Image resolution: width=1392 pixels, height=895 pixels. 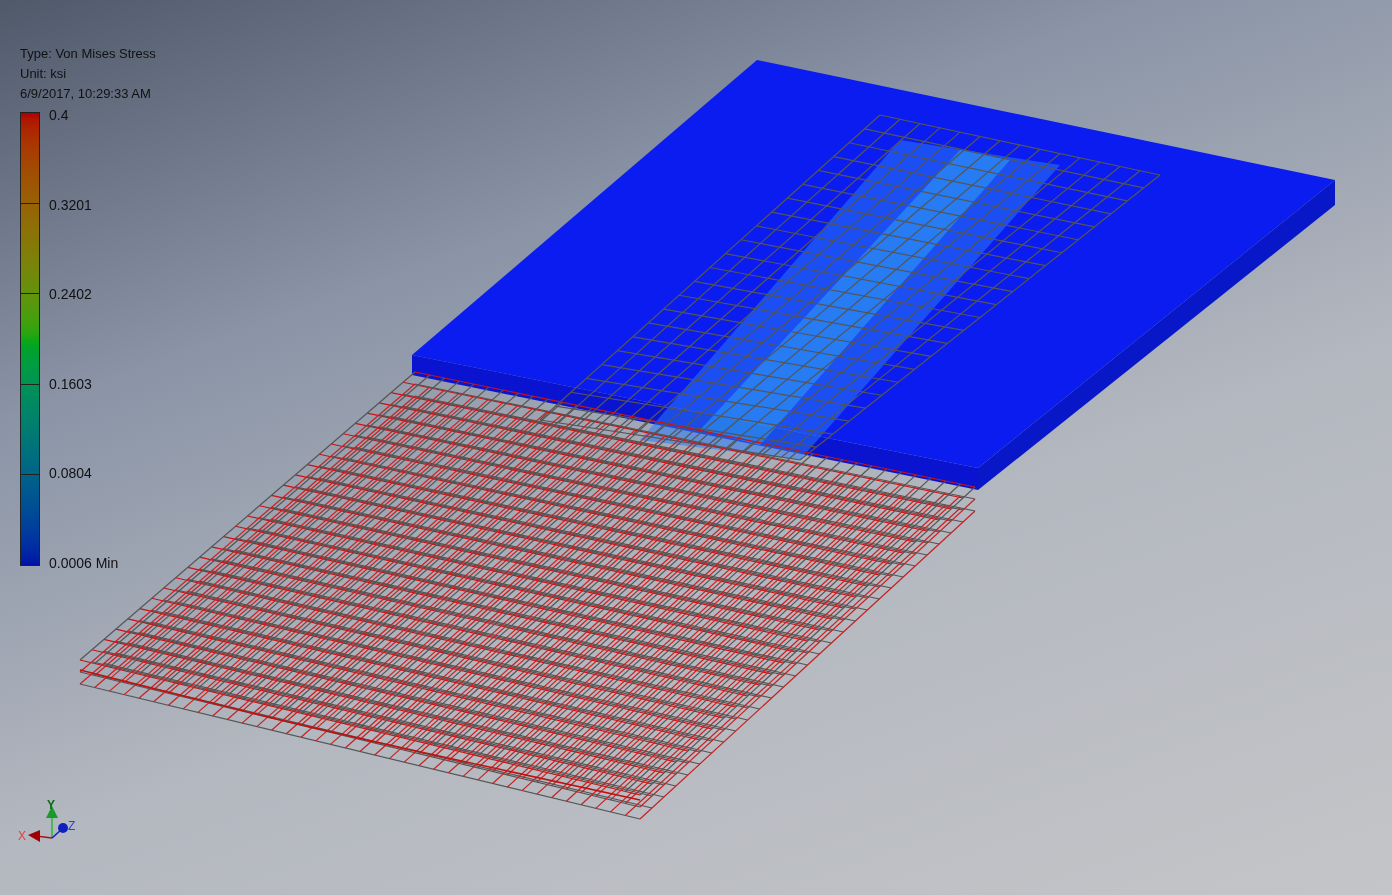 I want to click on result-type-label: Type: Von Mises Stress, so click(x=88, y=54).